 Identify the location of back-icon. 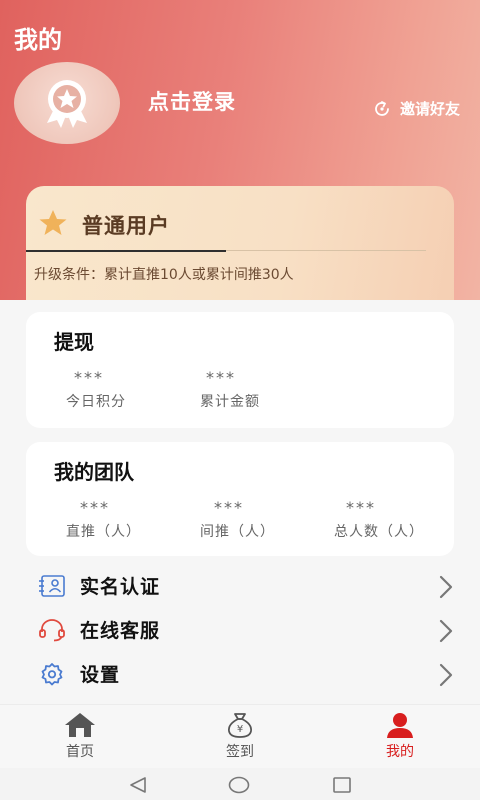
(138, 785).